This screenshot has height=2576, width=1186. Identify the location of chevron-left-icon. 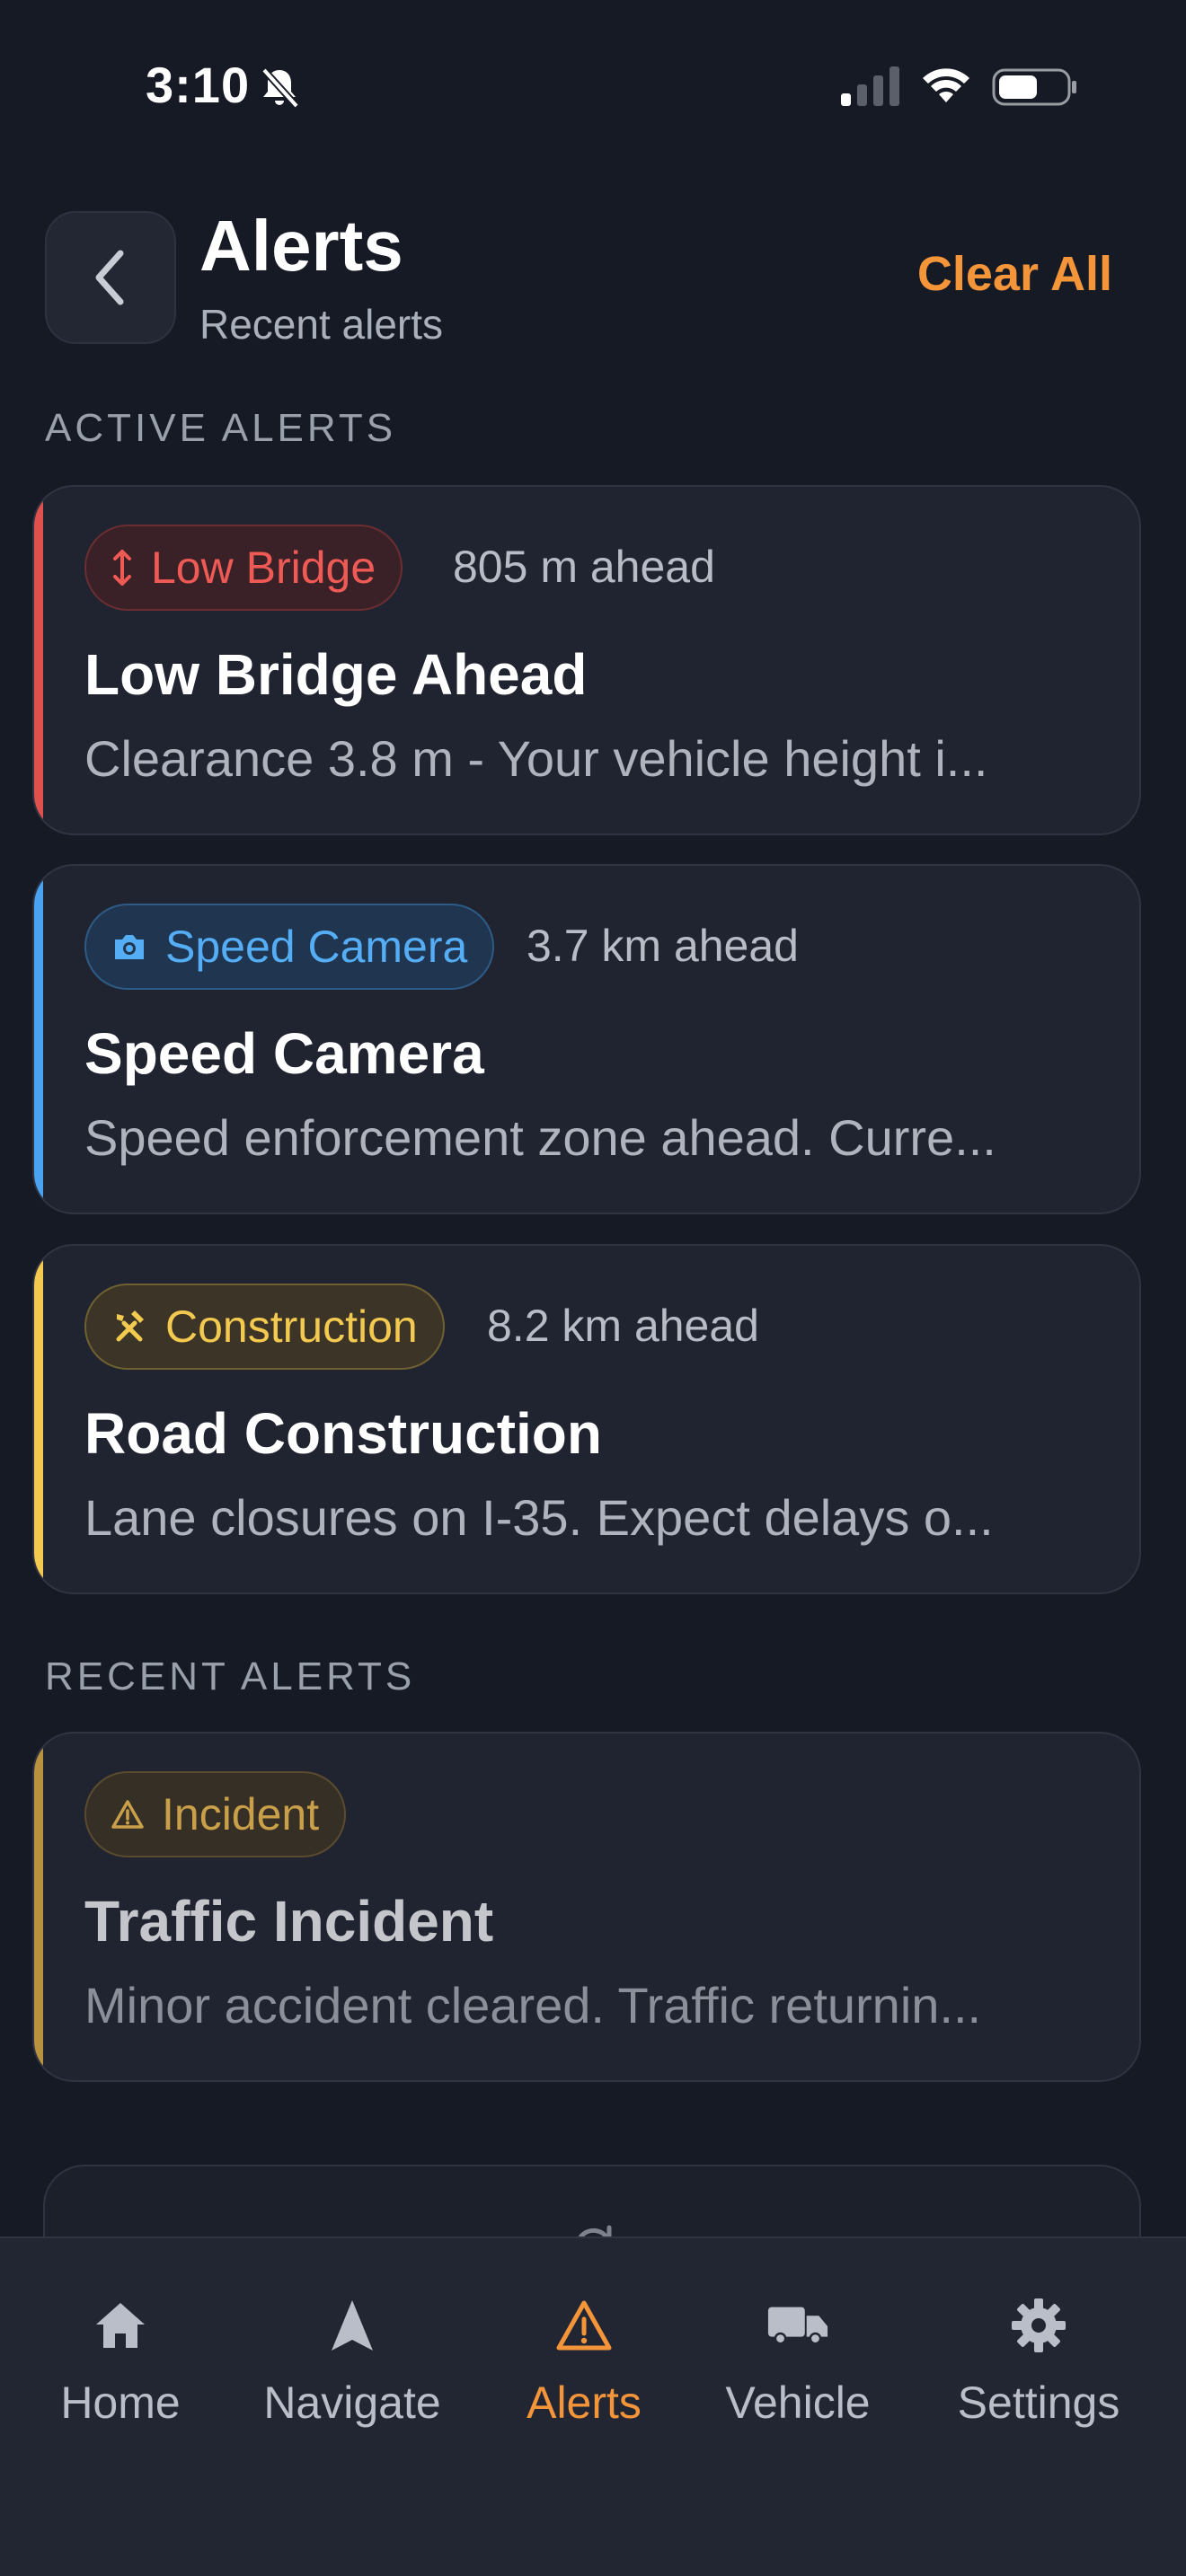
(109, 277).